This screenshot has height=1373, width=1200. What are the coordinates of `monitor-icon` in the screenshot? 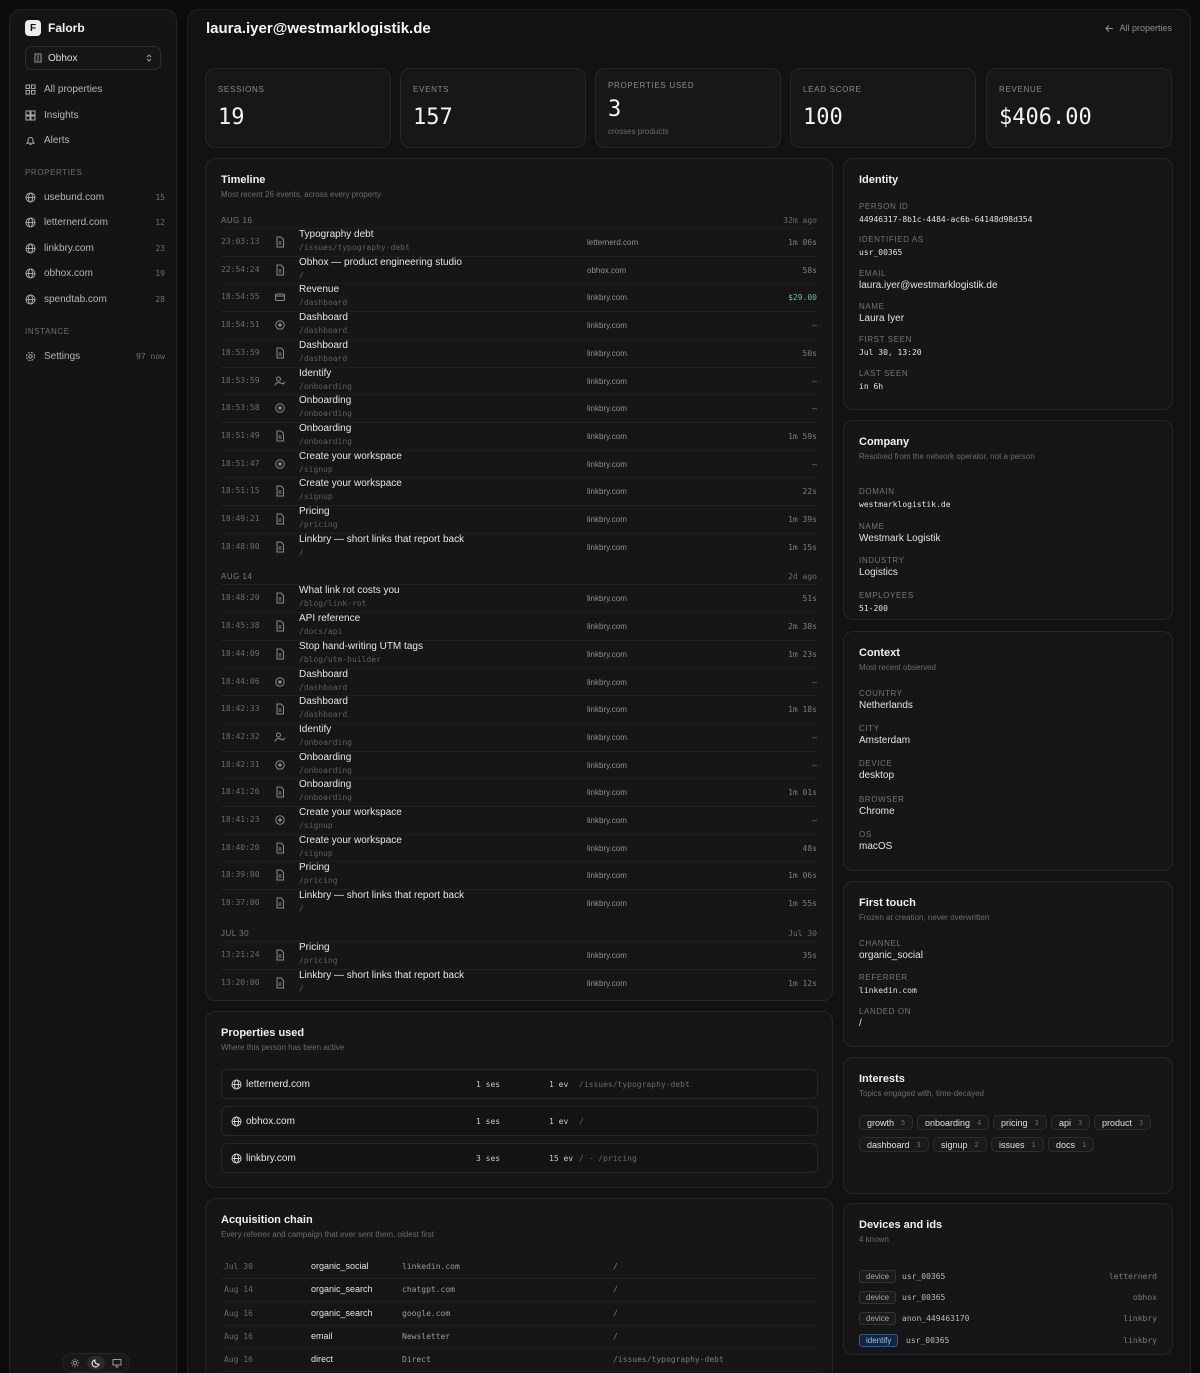 It's located at (117, 1363).